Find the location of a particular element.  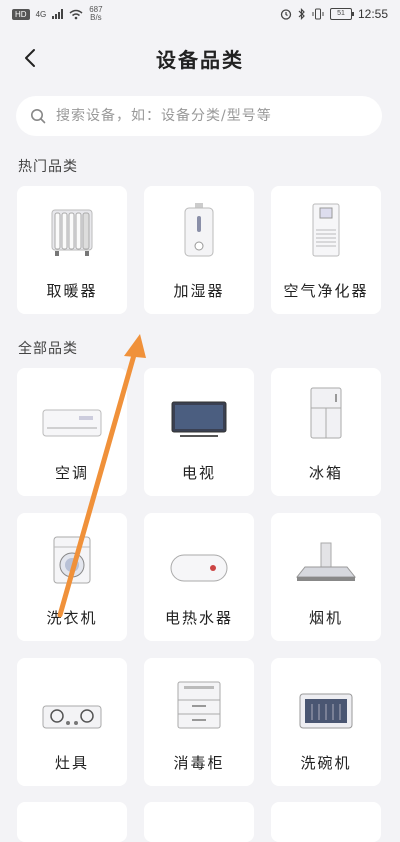

washing-machine-icon is located at coordinates (72, 549).